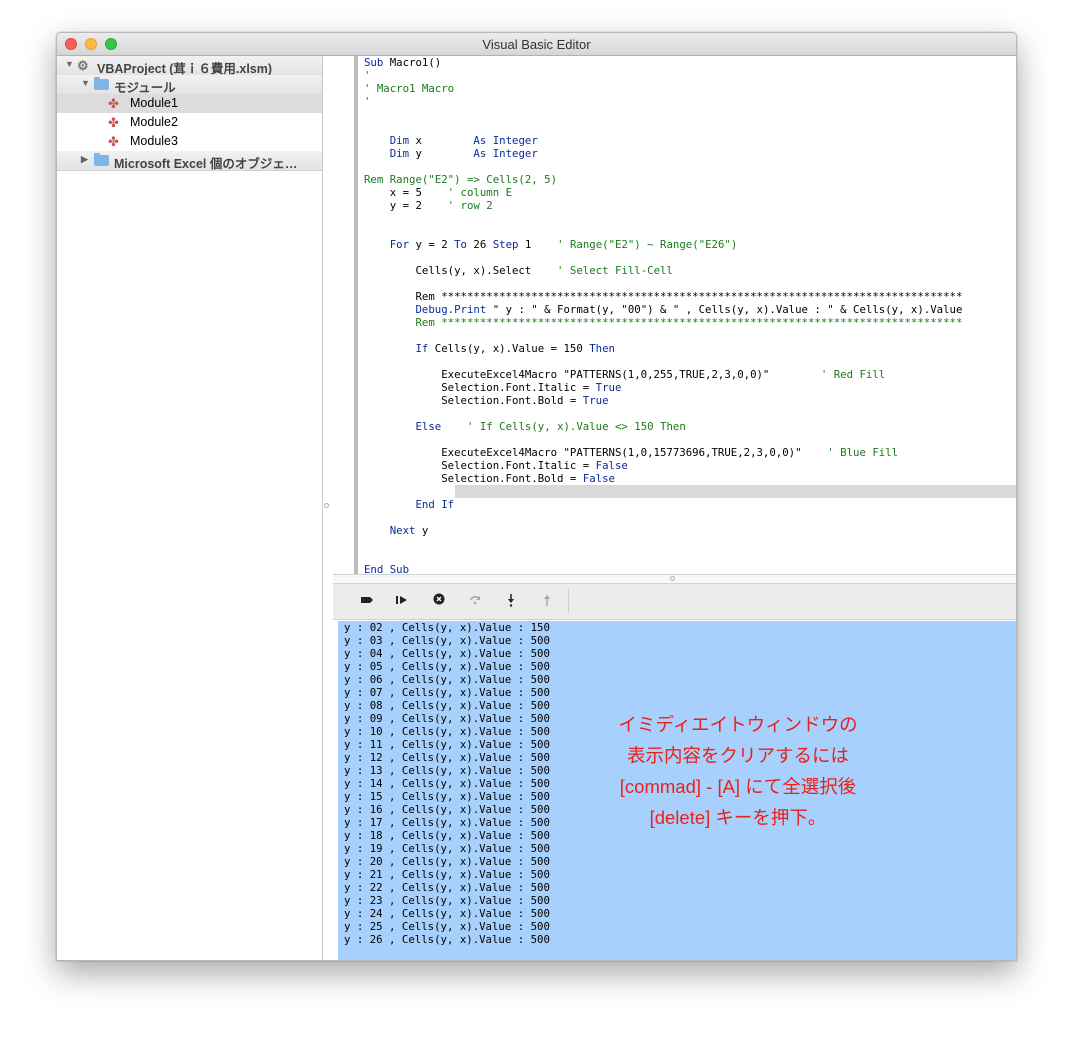 This screenshot has height=1040, width=1071. I want to click on code-comment: ' column E, so click(480, 192).